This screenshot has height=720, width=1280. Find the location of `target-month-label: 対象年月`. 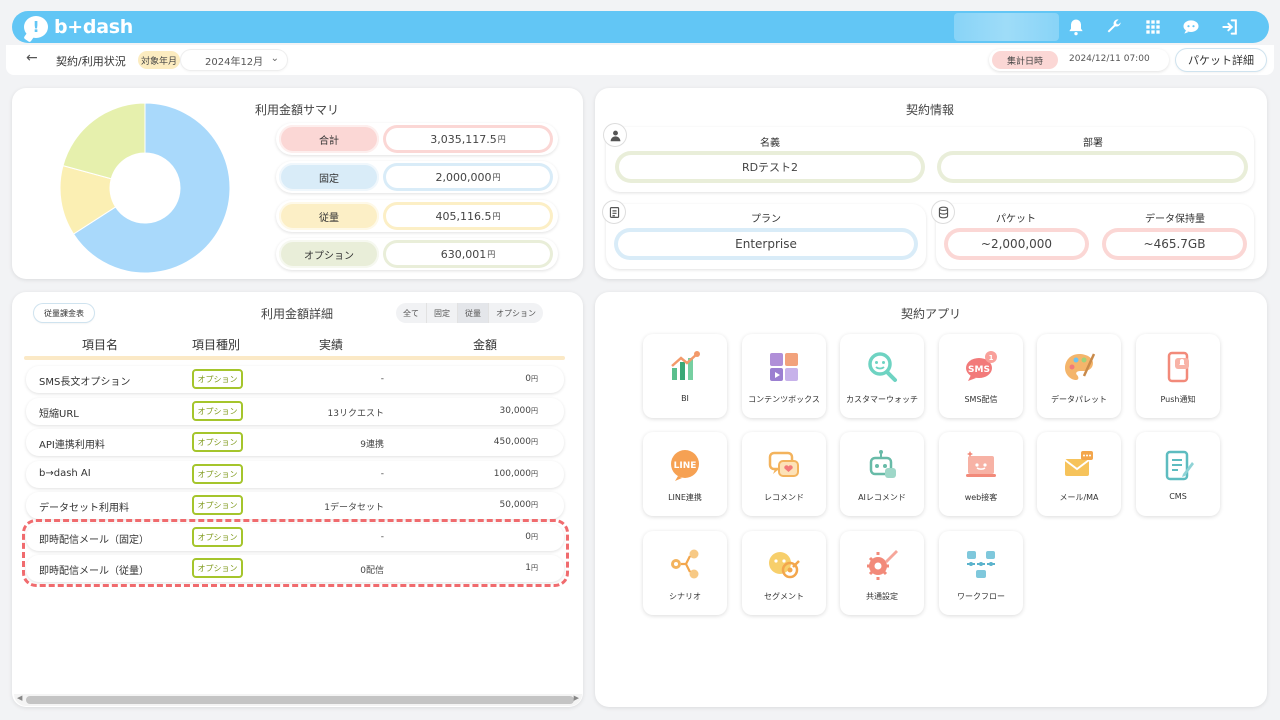

target-month-label: 対象年月 is located at coordinates (159, 60).